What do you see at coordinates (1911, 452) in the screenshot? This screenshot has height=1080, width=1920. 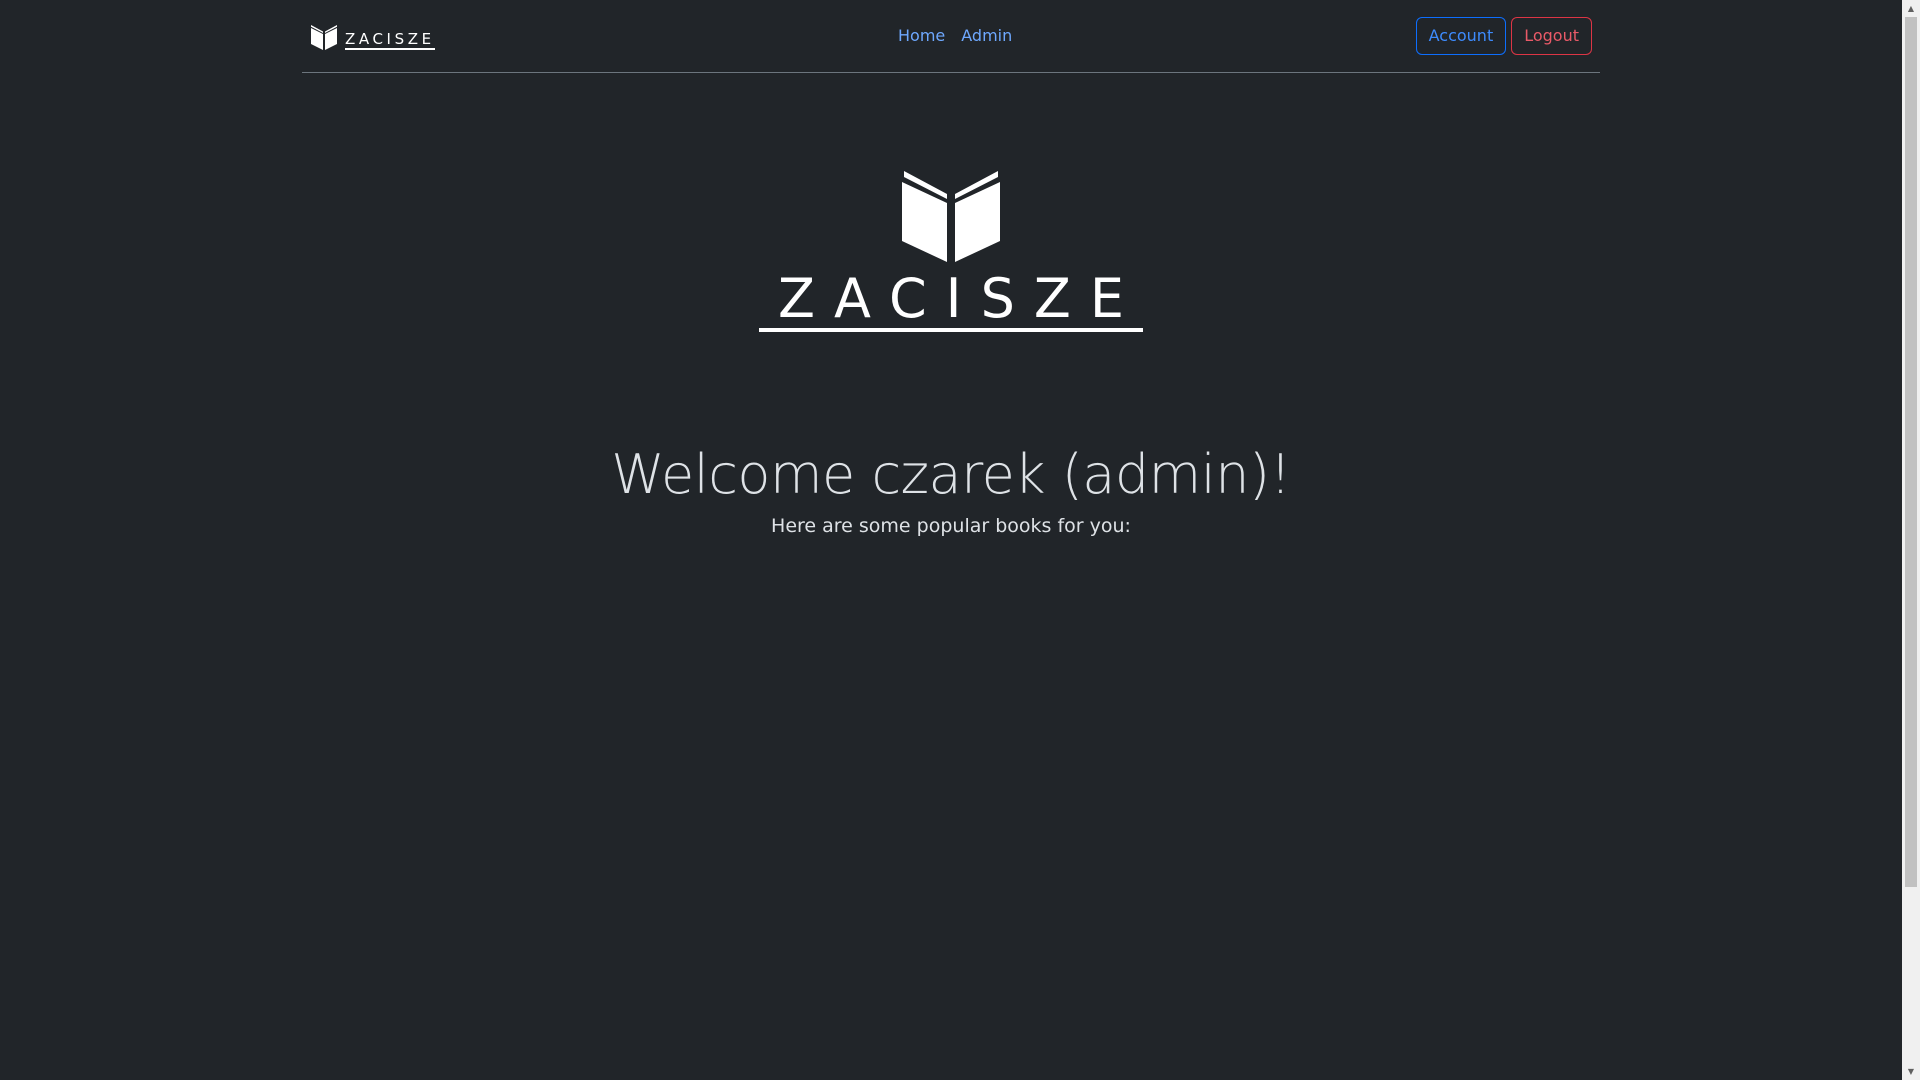 I see `scrollbar-thumb` at bounding box center [1911, 452].